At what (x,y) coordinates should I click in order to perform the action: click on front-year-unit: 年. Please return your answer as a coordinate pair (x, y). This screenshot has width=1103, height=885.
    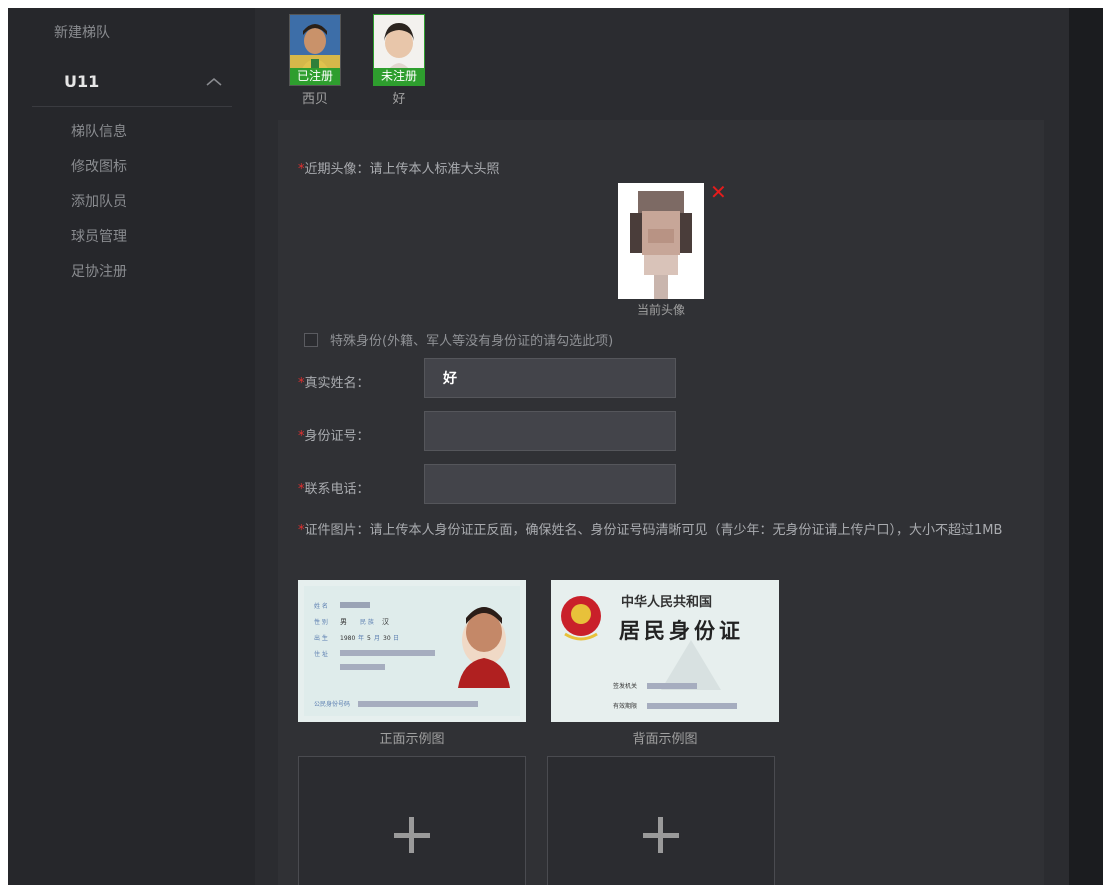
    Looking at the image, I should click on (361, 638).